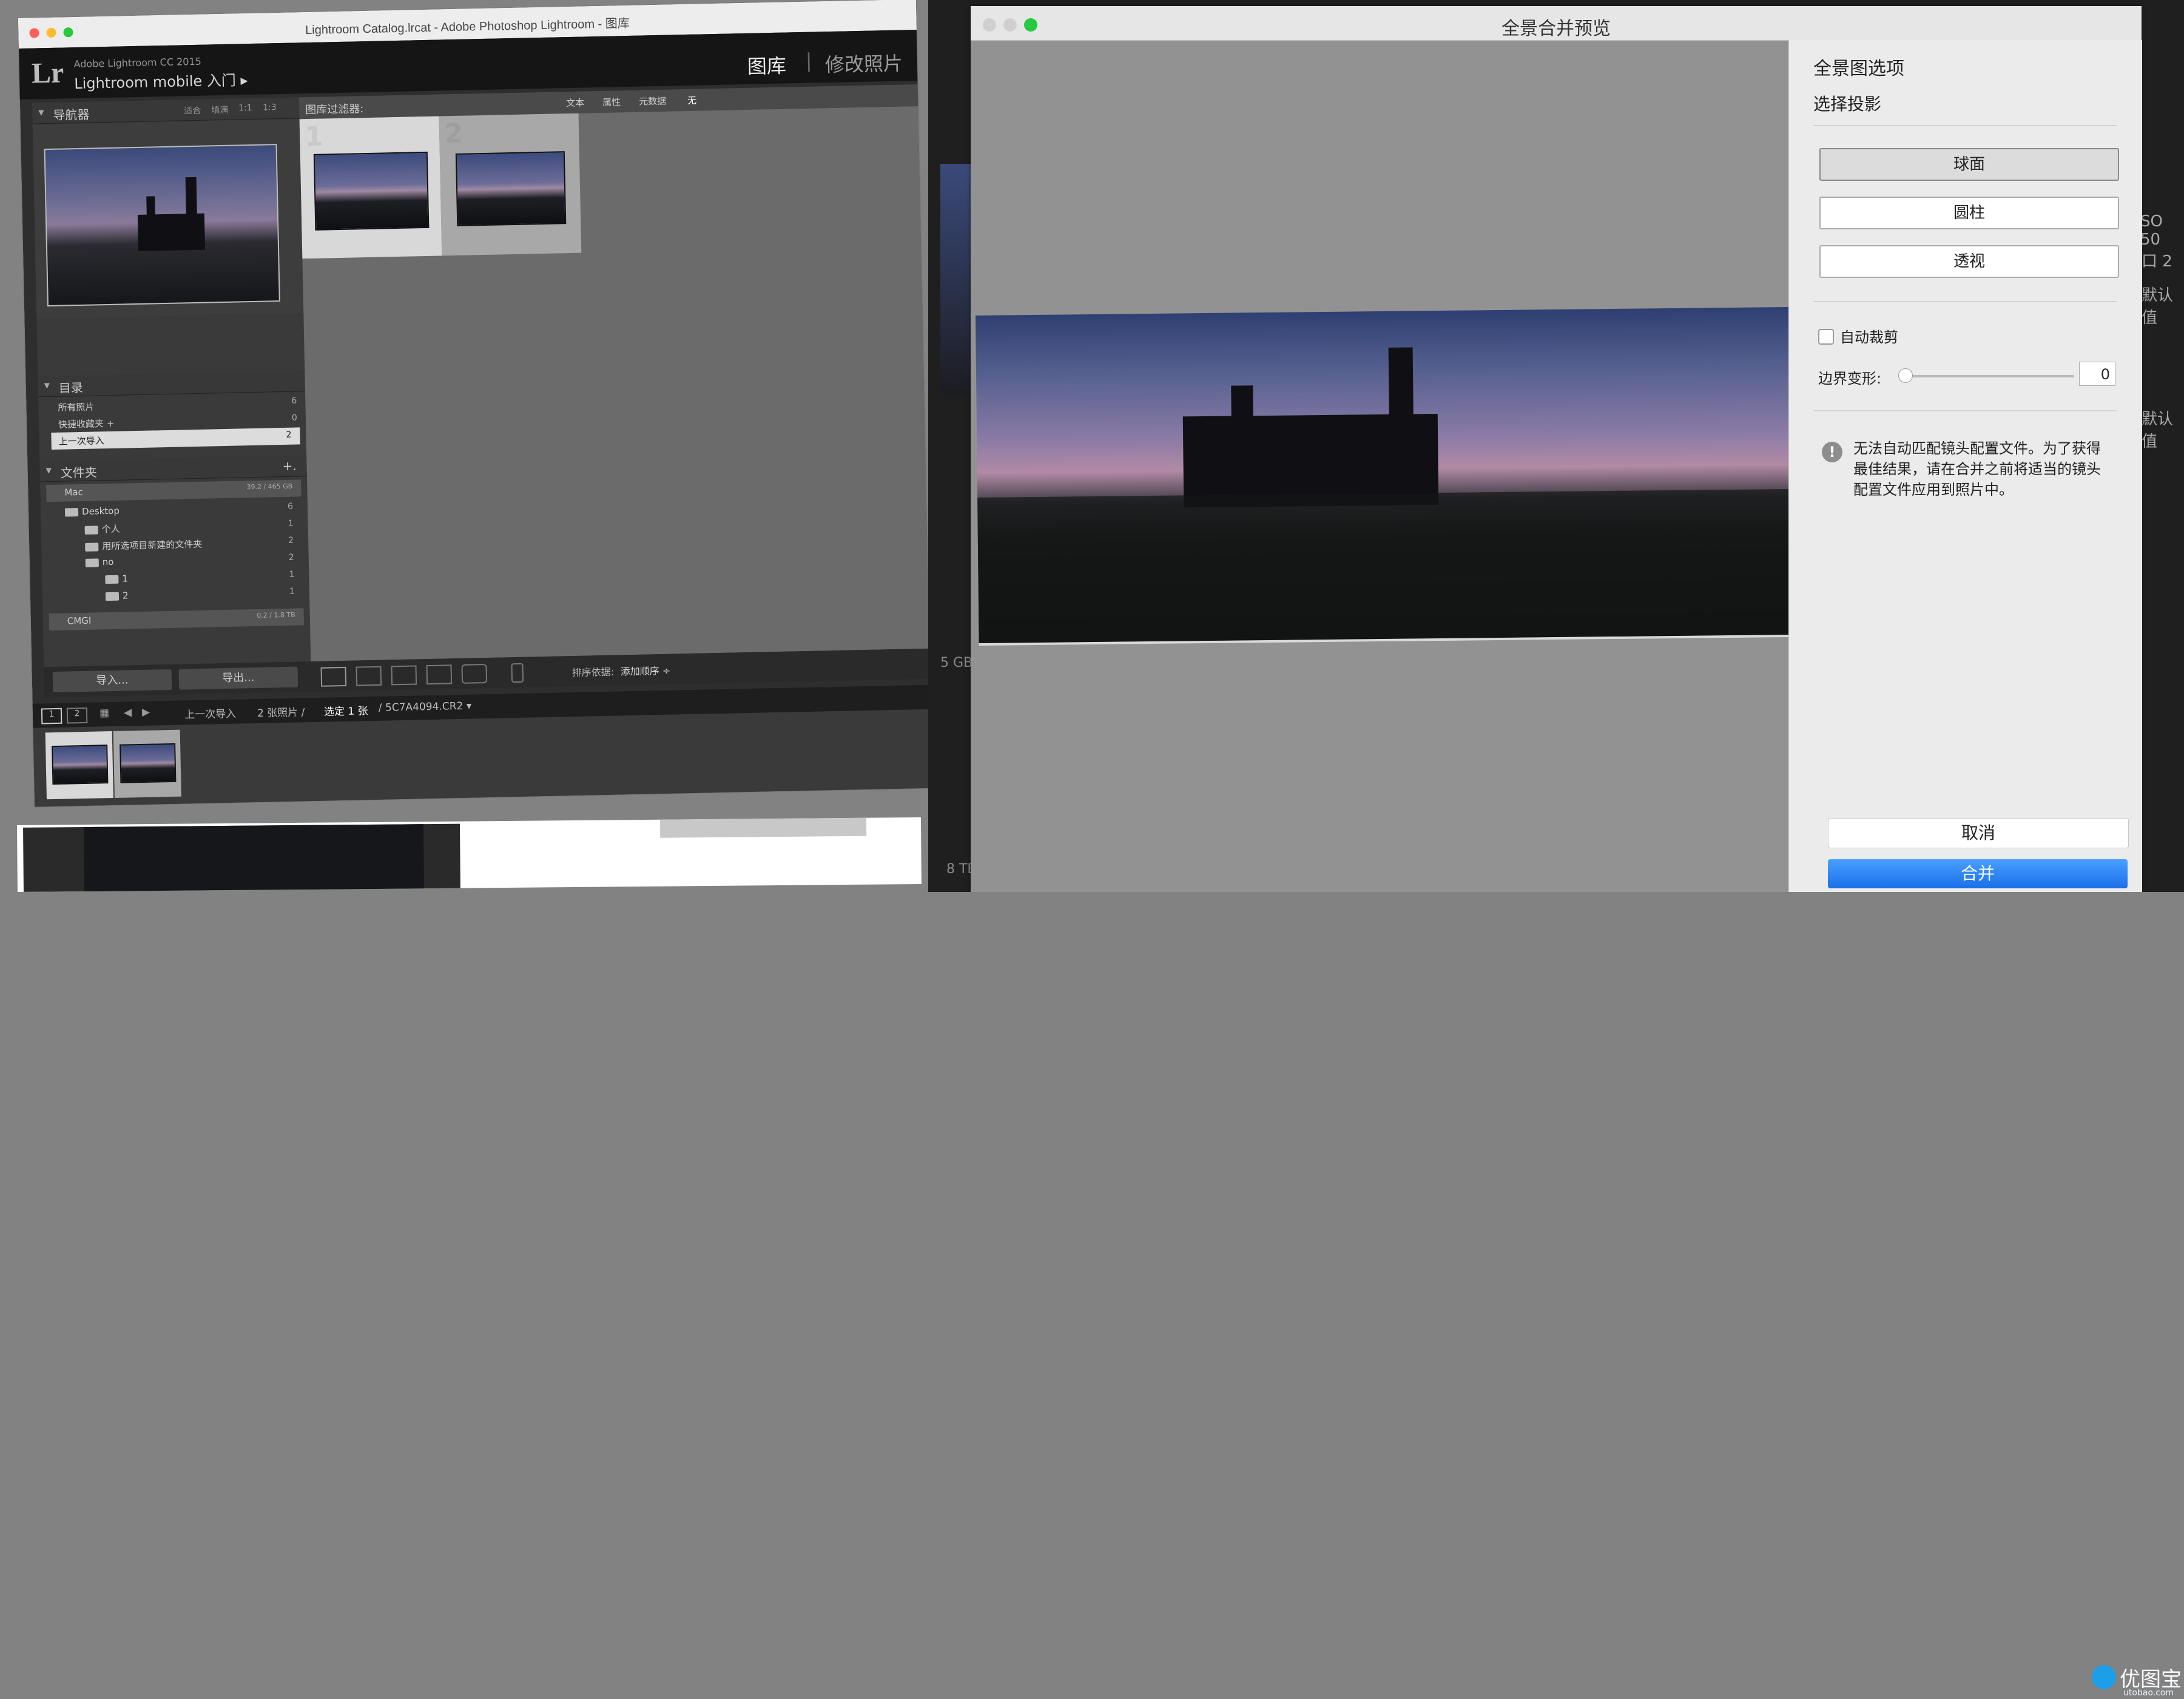  I want to click on projection-title: 选择投影, so click(1847, 104).